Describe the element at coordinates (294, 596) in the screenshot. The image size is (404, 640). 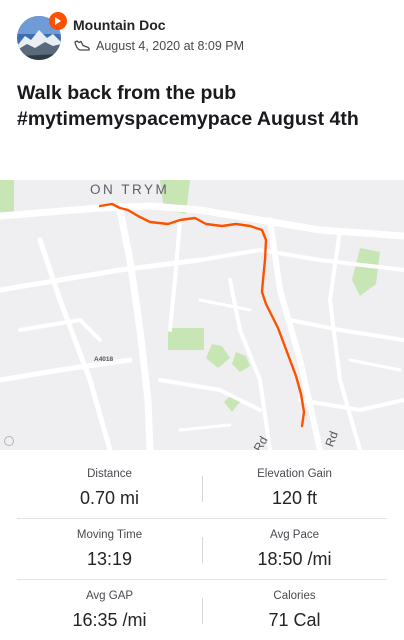
I see `stat-label: Calories` at that location.